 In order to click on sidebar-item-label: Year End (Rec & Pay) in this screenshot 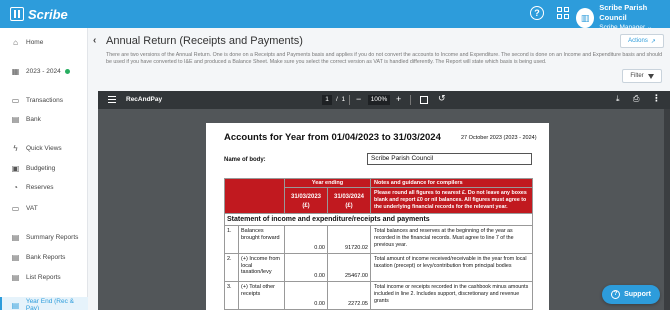, I will do `click(50, 304)`.